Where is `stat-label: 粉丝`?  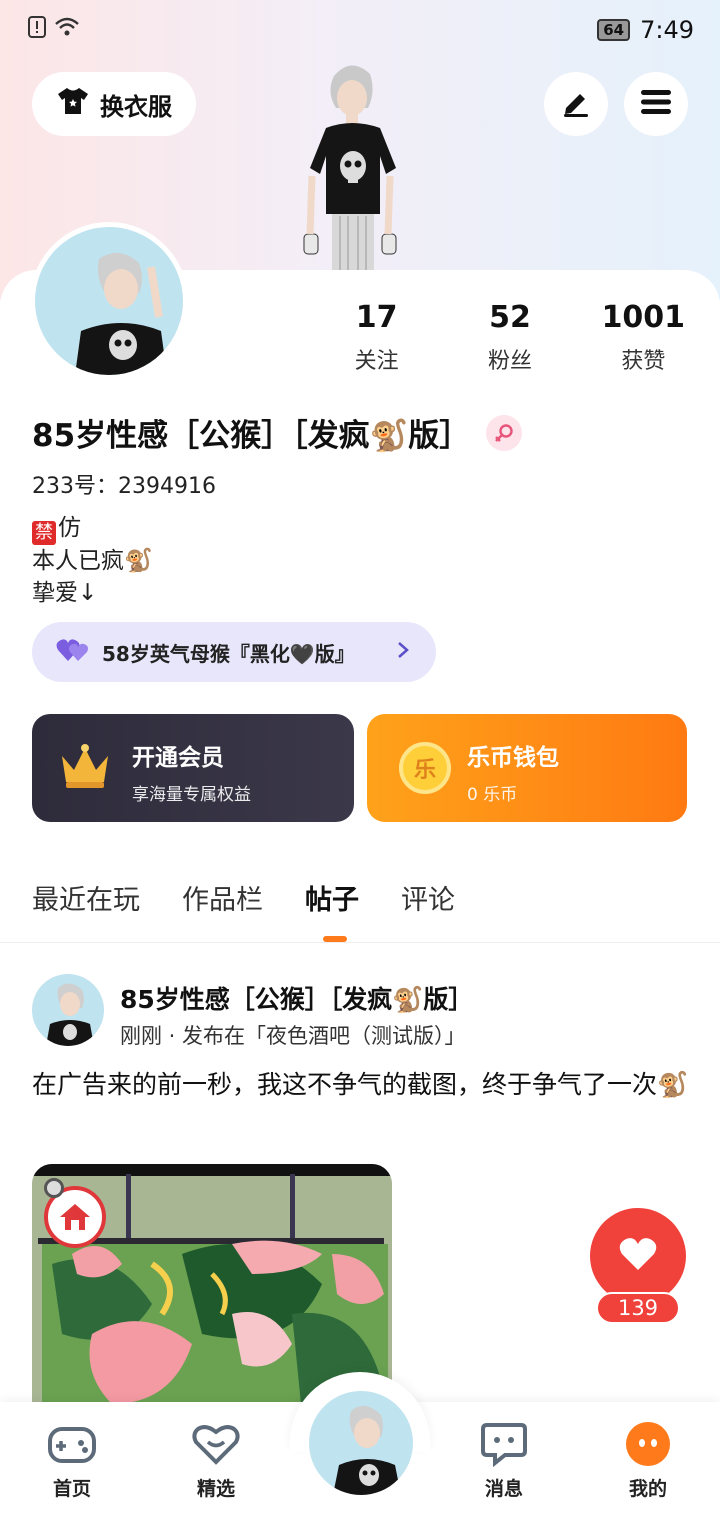
stat-label: 粉丝 is located at coordinates (509, 361).